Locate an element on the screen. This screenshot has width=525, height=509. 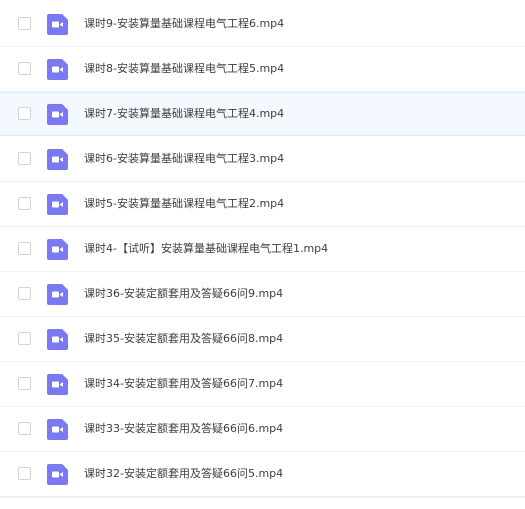
file-name: 课时8-安装算量基础课程电气工程5.mp4 is located at coordinates (184, 69).